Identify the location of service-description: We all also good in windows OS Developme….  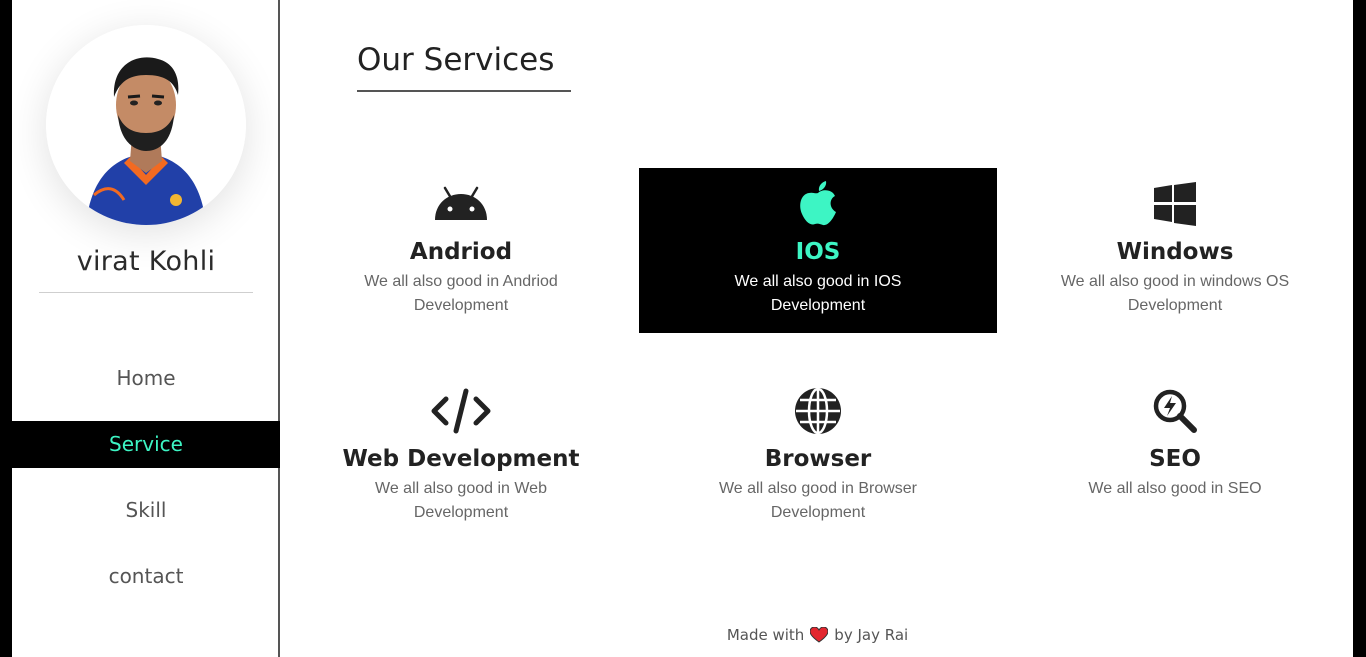
(1175, 293).